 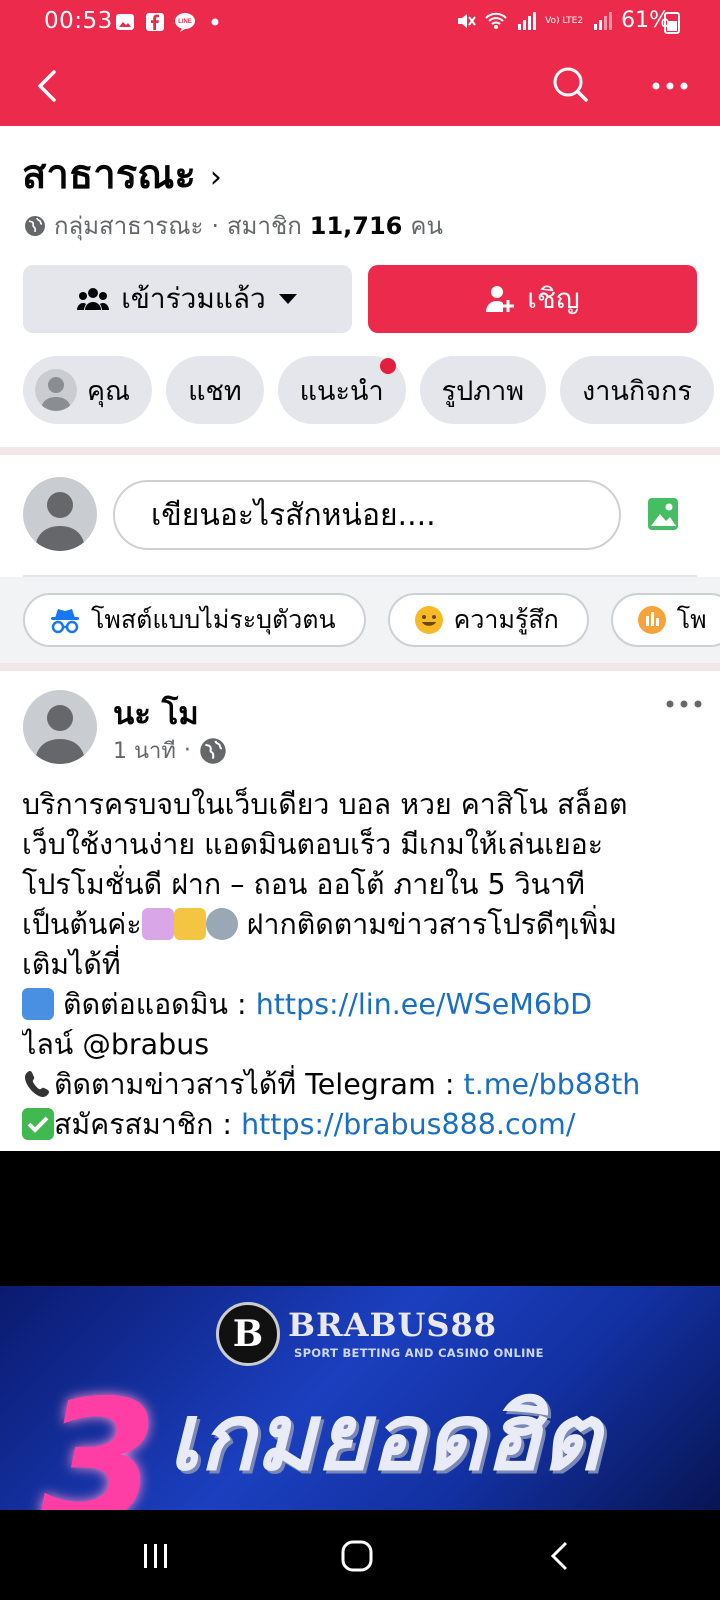 I want to click on tab-label: รูปภาพ, so click(x=483, y=391).